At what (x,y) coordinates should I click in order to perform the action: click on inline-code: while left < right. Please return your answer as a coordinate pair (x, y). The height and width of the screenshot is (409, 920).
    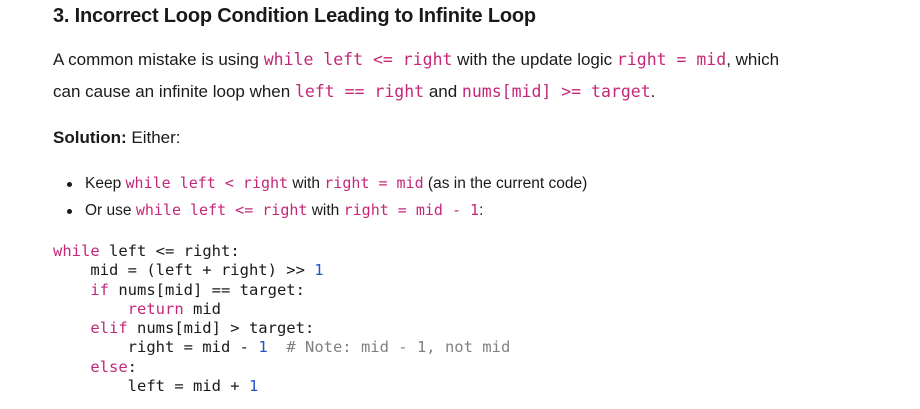
    Looking at the image, I should click on (207, 183).